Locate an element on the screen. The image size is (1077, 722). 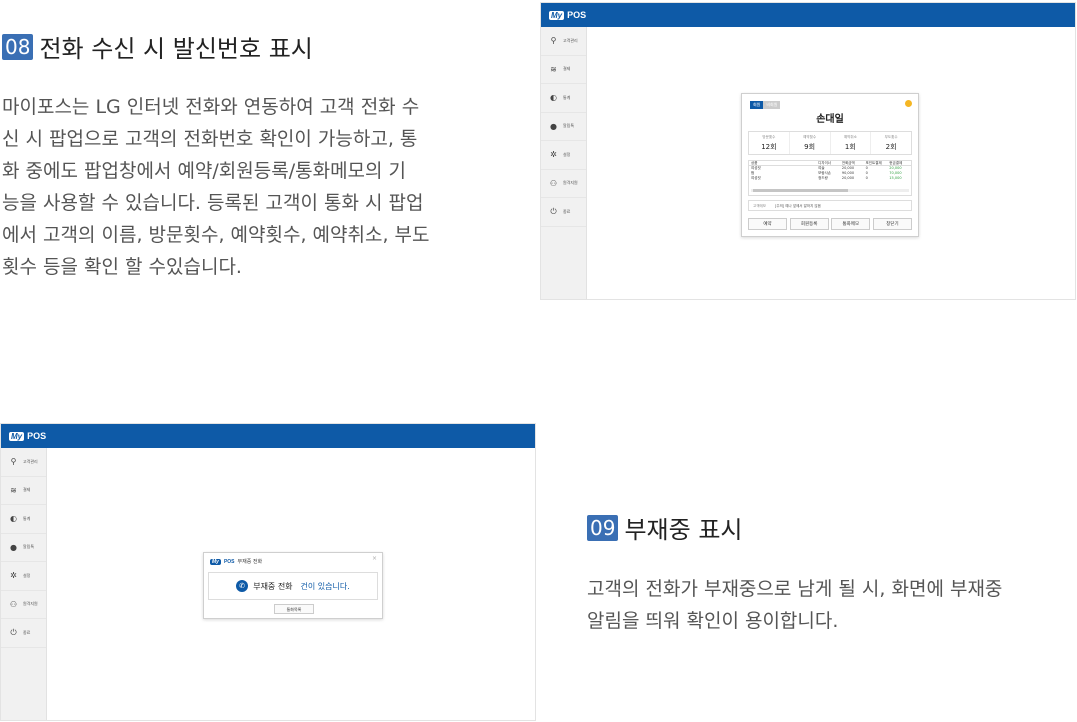
message-icon: ● is located at coordinates (13, 547).